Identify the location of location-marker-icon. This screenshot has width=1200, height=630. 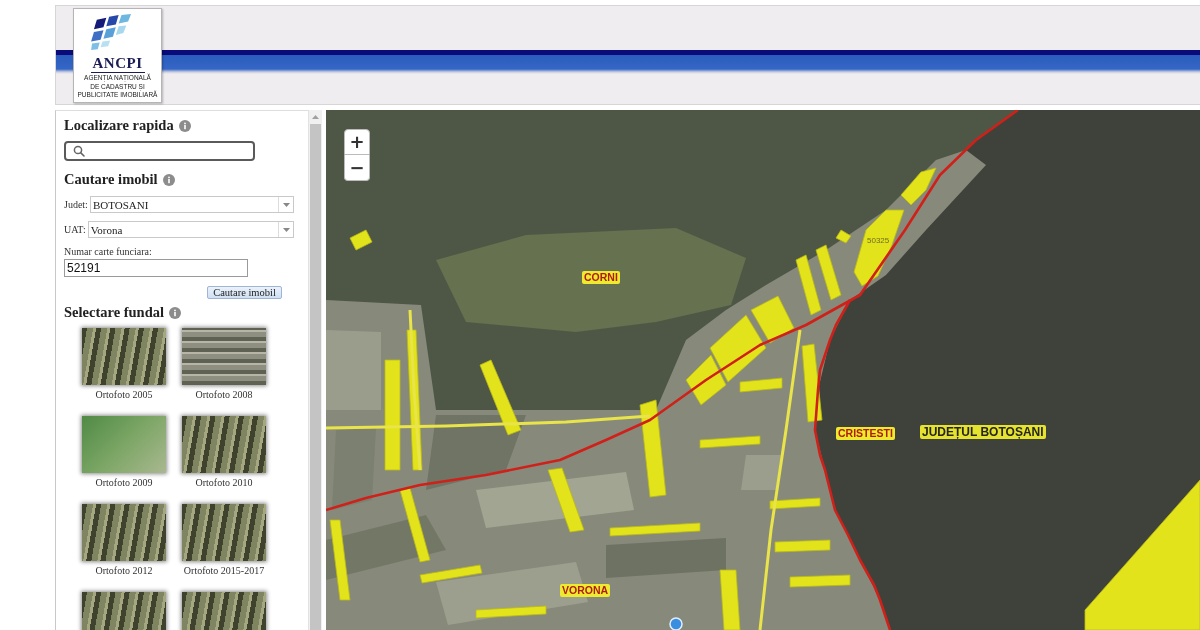
(676, 623).